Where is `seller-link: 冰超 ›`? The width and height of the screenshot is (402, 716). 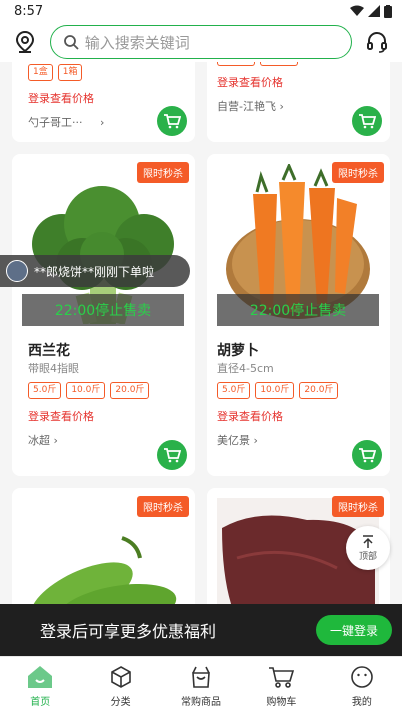 seller-link: 冰超 › is located at coordinates (43, 440).